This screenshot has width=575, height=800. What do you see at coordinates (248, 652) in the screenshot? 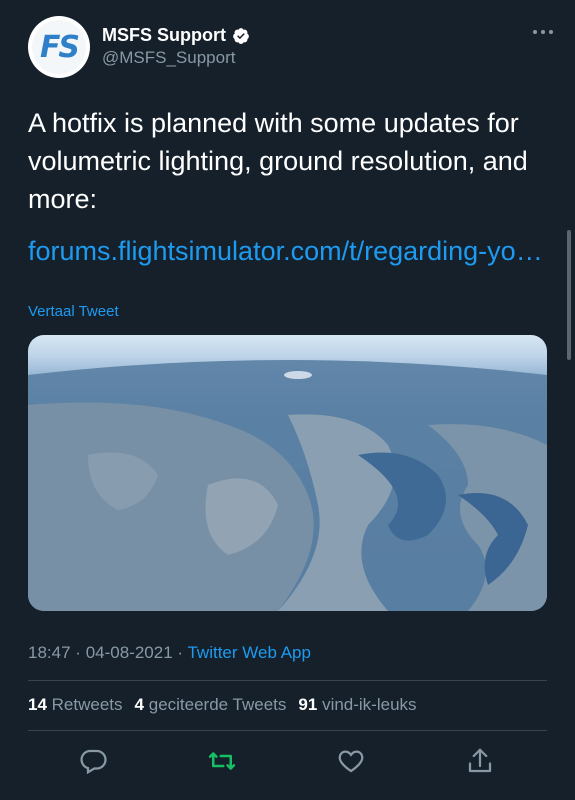
I see `tweet-source-app: Twitter Web App` at bounding box center [248, 652].